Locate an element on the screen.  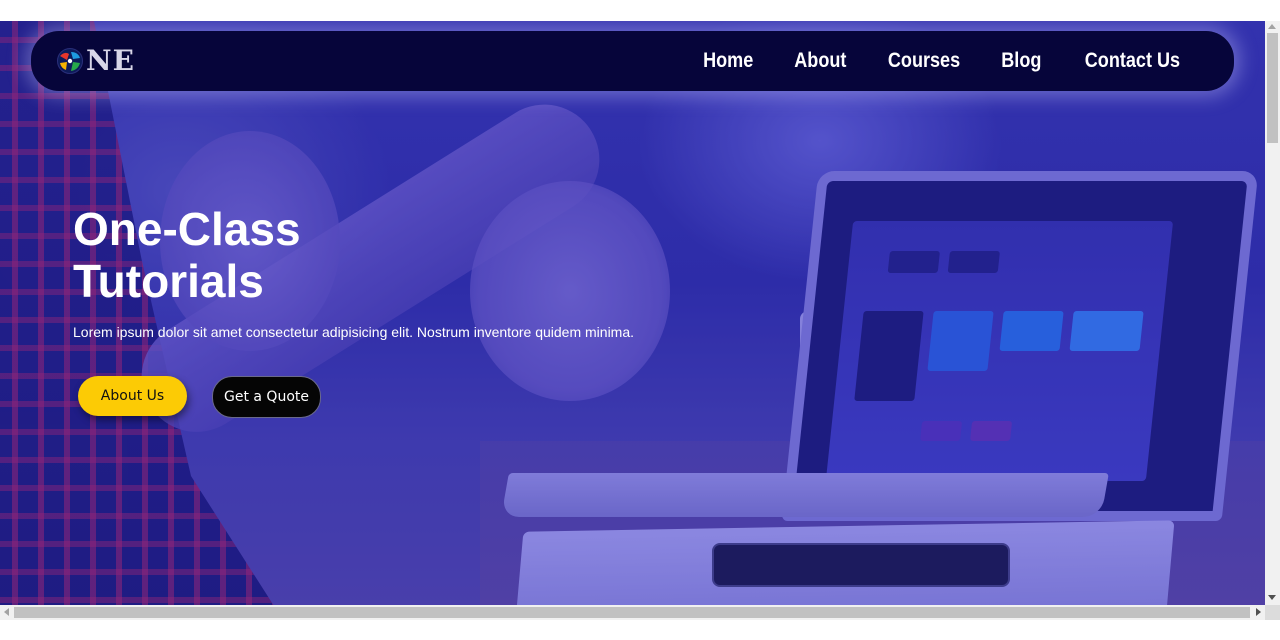
globe-people-icon is located at coordinates (70, 61).